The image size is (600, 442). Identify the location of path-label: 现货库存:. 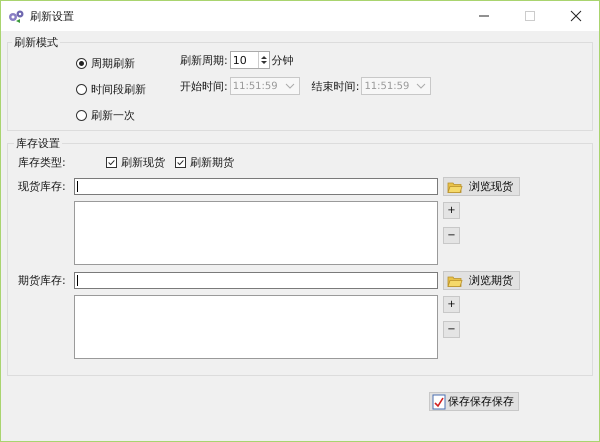
(42, 186).